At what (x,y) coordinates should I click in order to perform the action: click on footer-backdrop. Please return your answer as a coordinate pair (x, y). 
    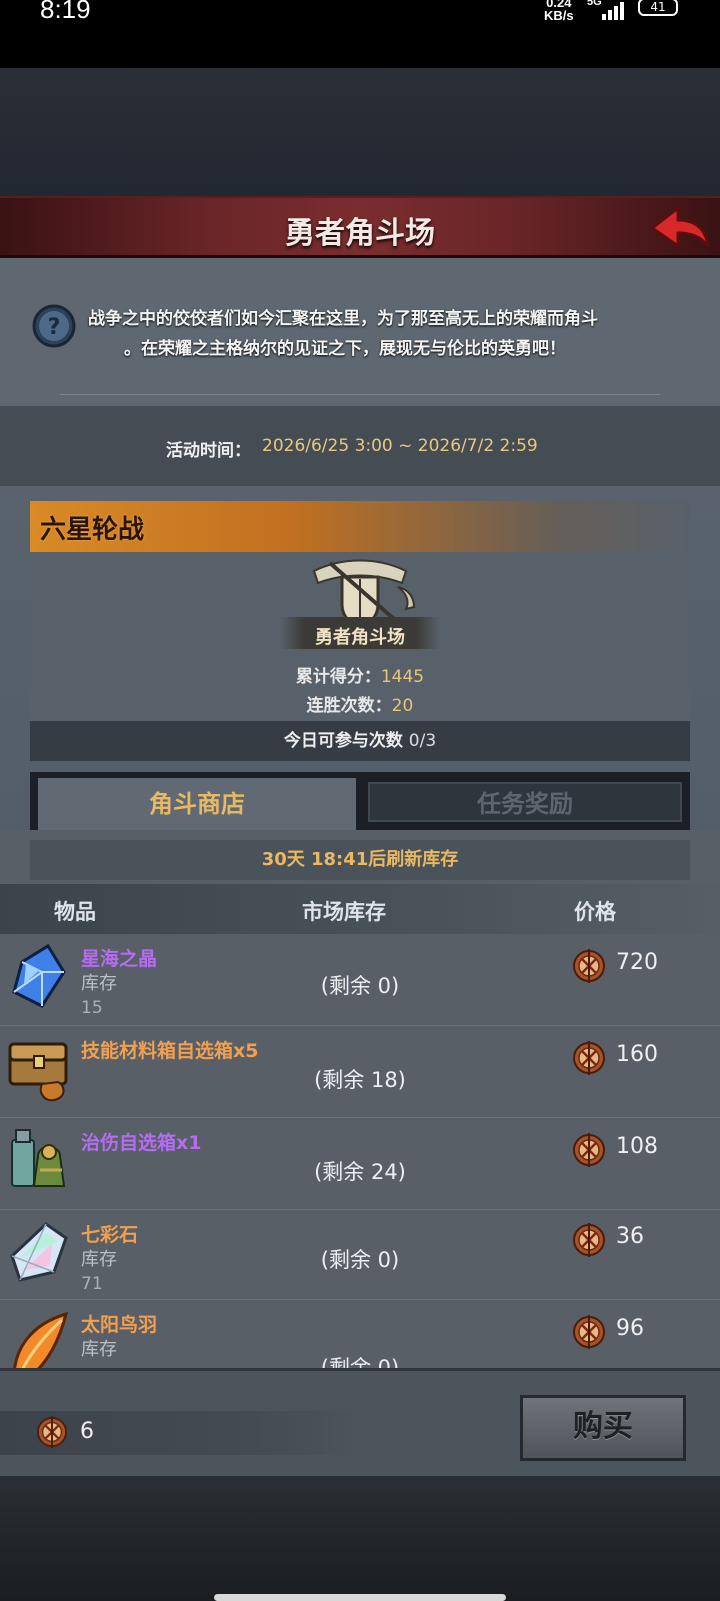
    Looking at the image, I should click on (360, 1538).